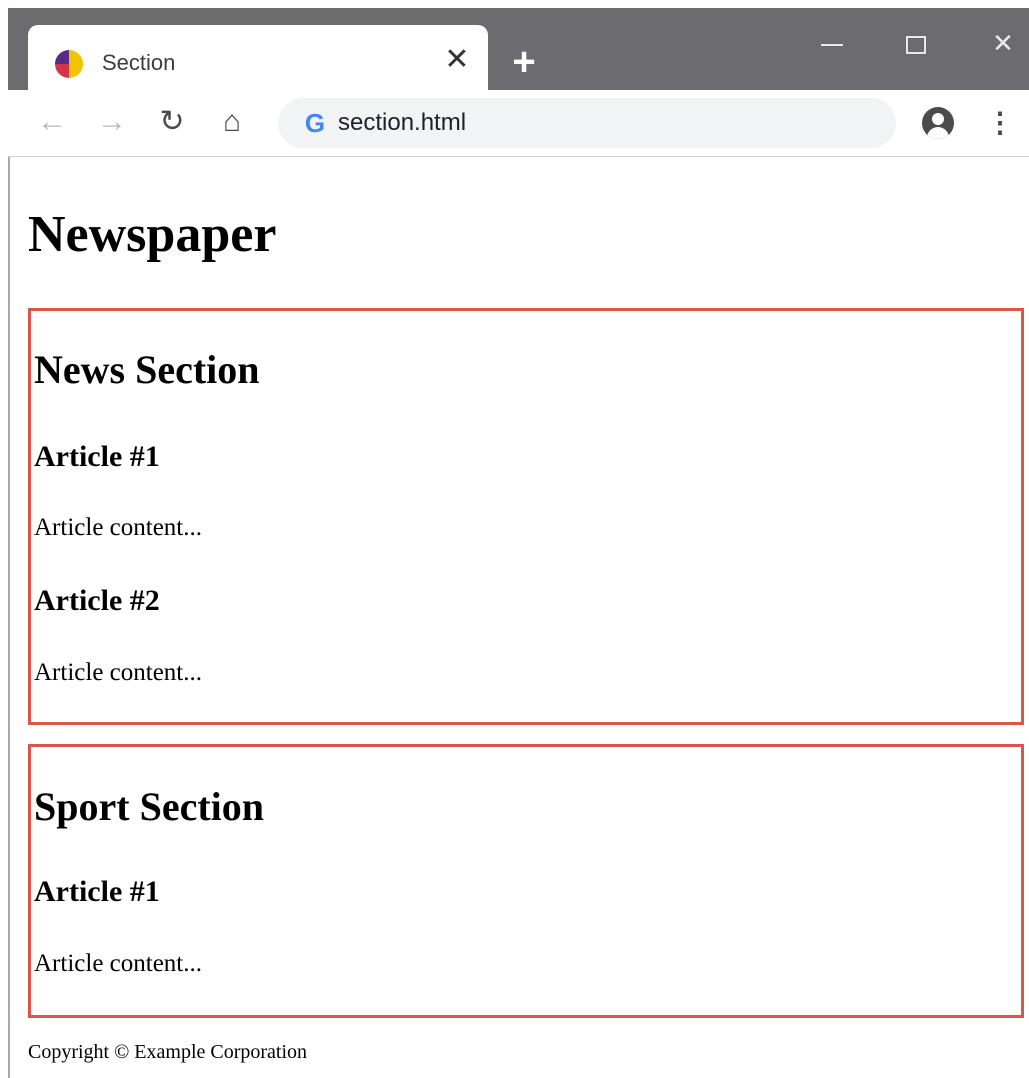 Image resolution: width=1029 pixels, height=1078 pixels. I want to click on address-bar: G section.html, so click(587, 123).